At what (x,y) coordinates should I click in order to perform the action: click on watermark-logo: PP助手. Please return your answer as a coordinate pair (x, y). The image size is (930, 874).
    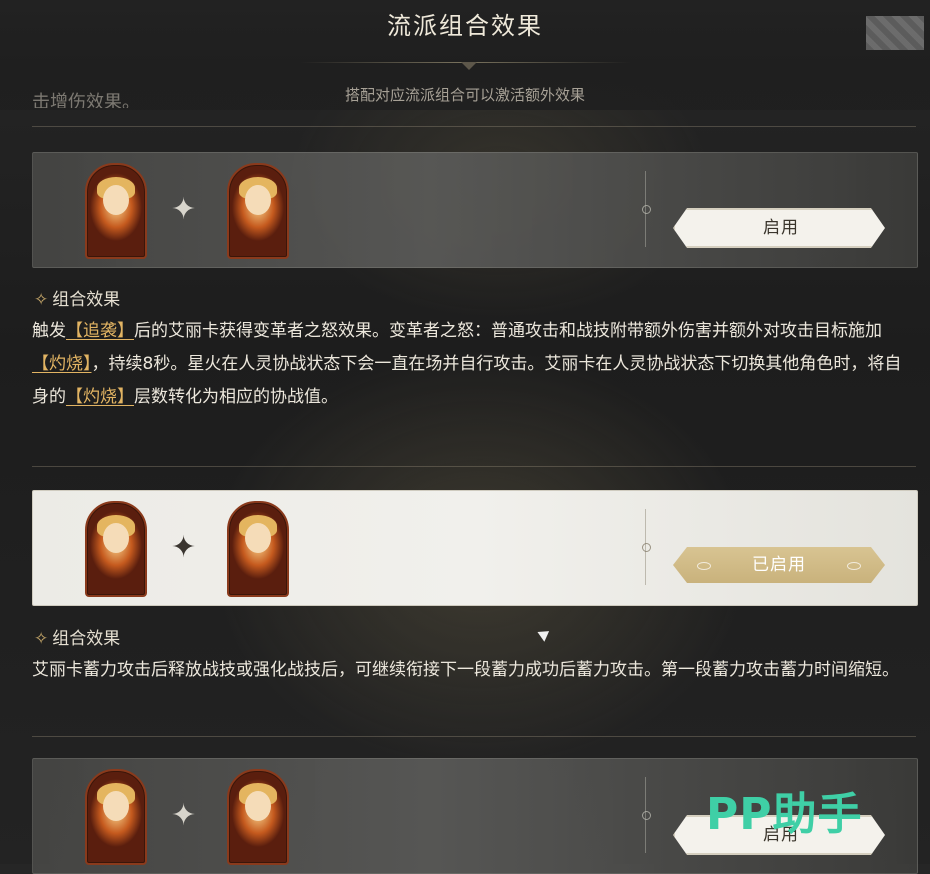
    Looking at the image, I should click on (784, 814).